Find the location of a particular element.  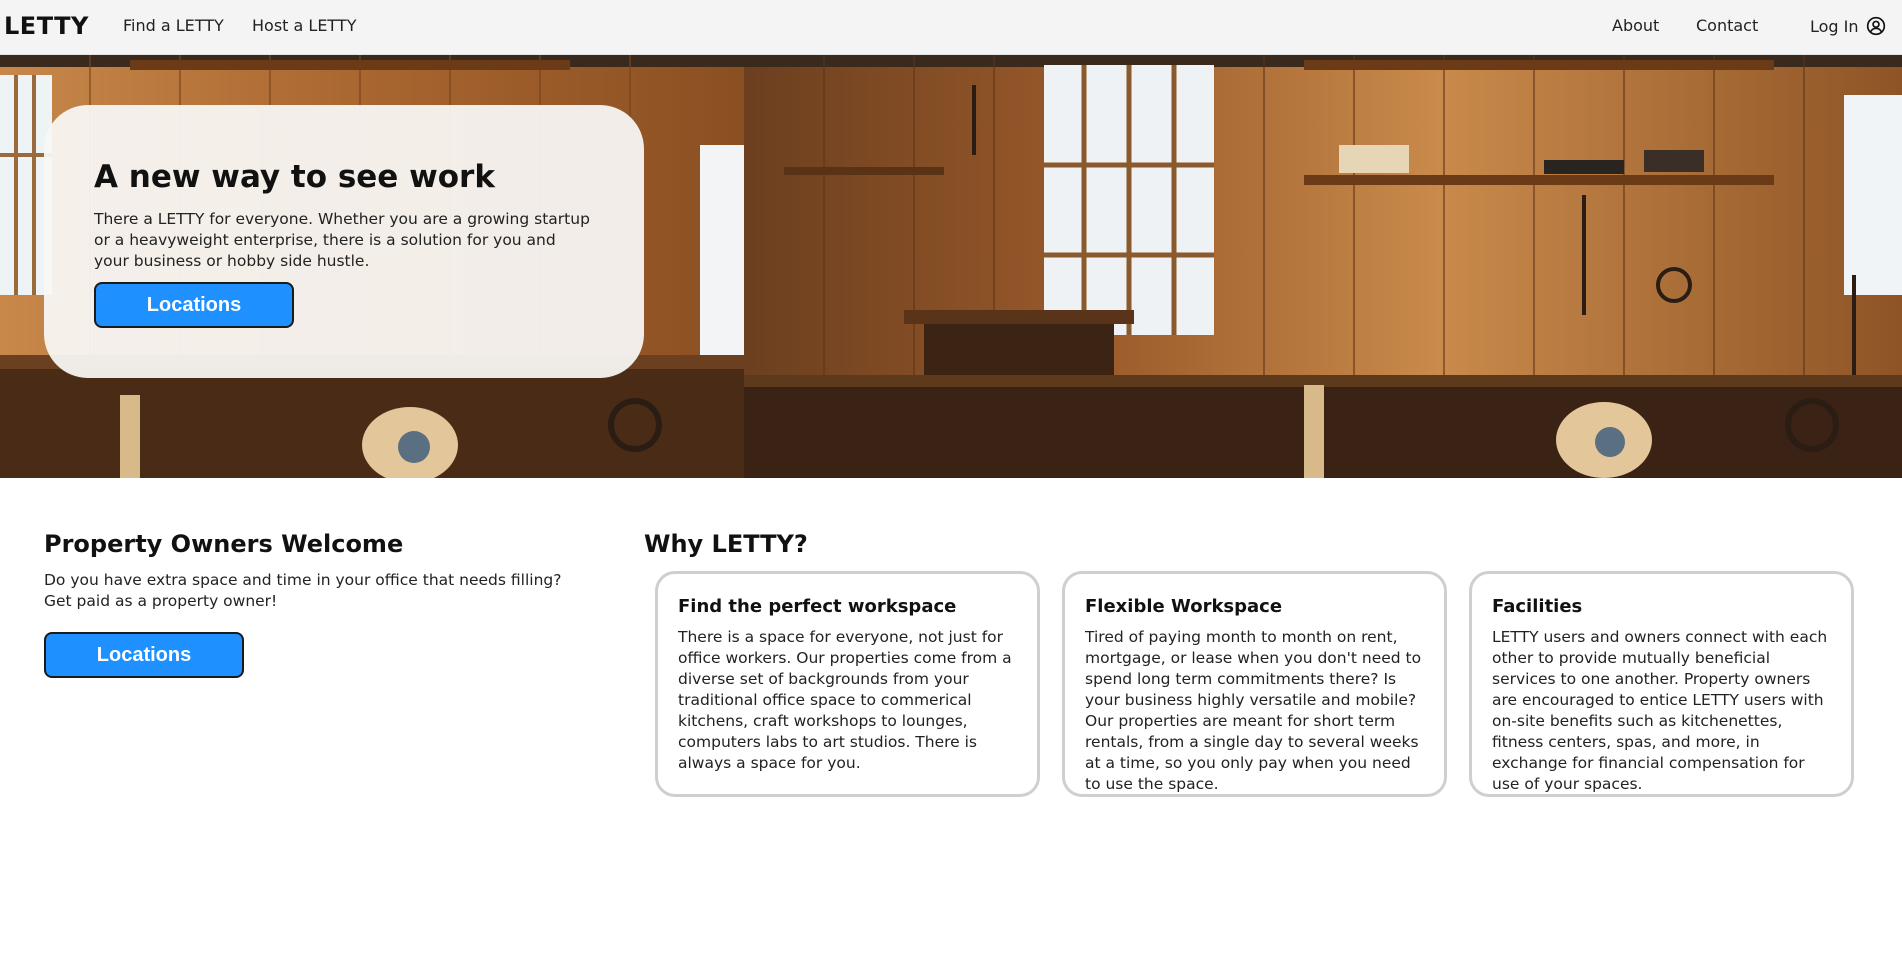

nav-contact: Contact is located at coordinates (1727, 25).